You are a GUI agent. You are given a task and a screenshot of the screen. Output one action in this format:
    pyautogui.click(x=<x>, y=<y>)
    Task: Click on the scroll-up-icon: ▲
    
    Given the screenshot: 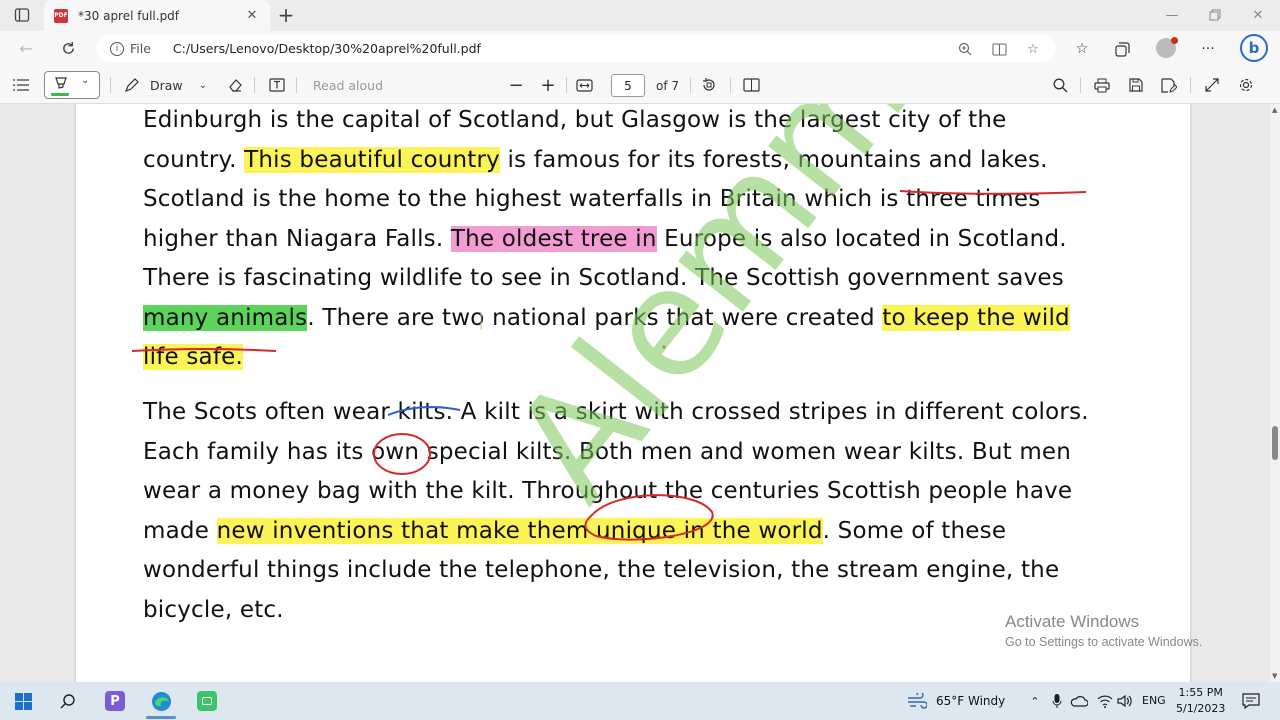 What is the action you would take?
    pyautogui.click(x=1274, y=110)
    